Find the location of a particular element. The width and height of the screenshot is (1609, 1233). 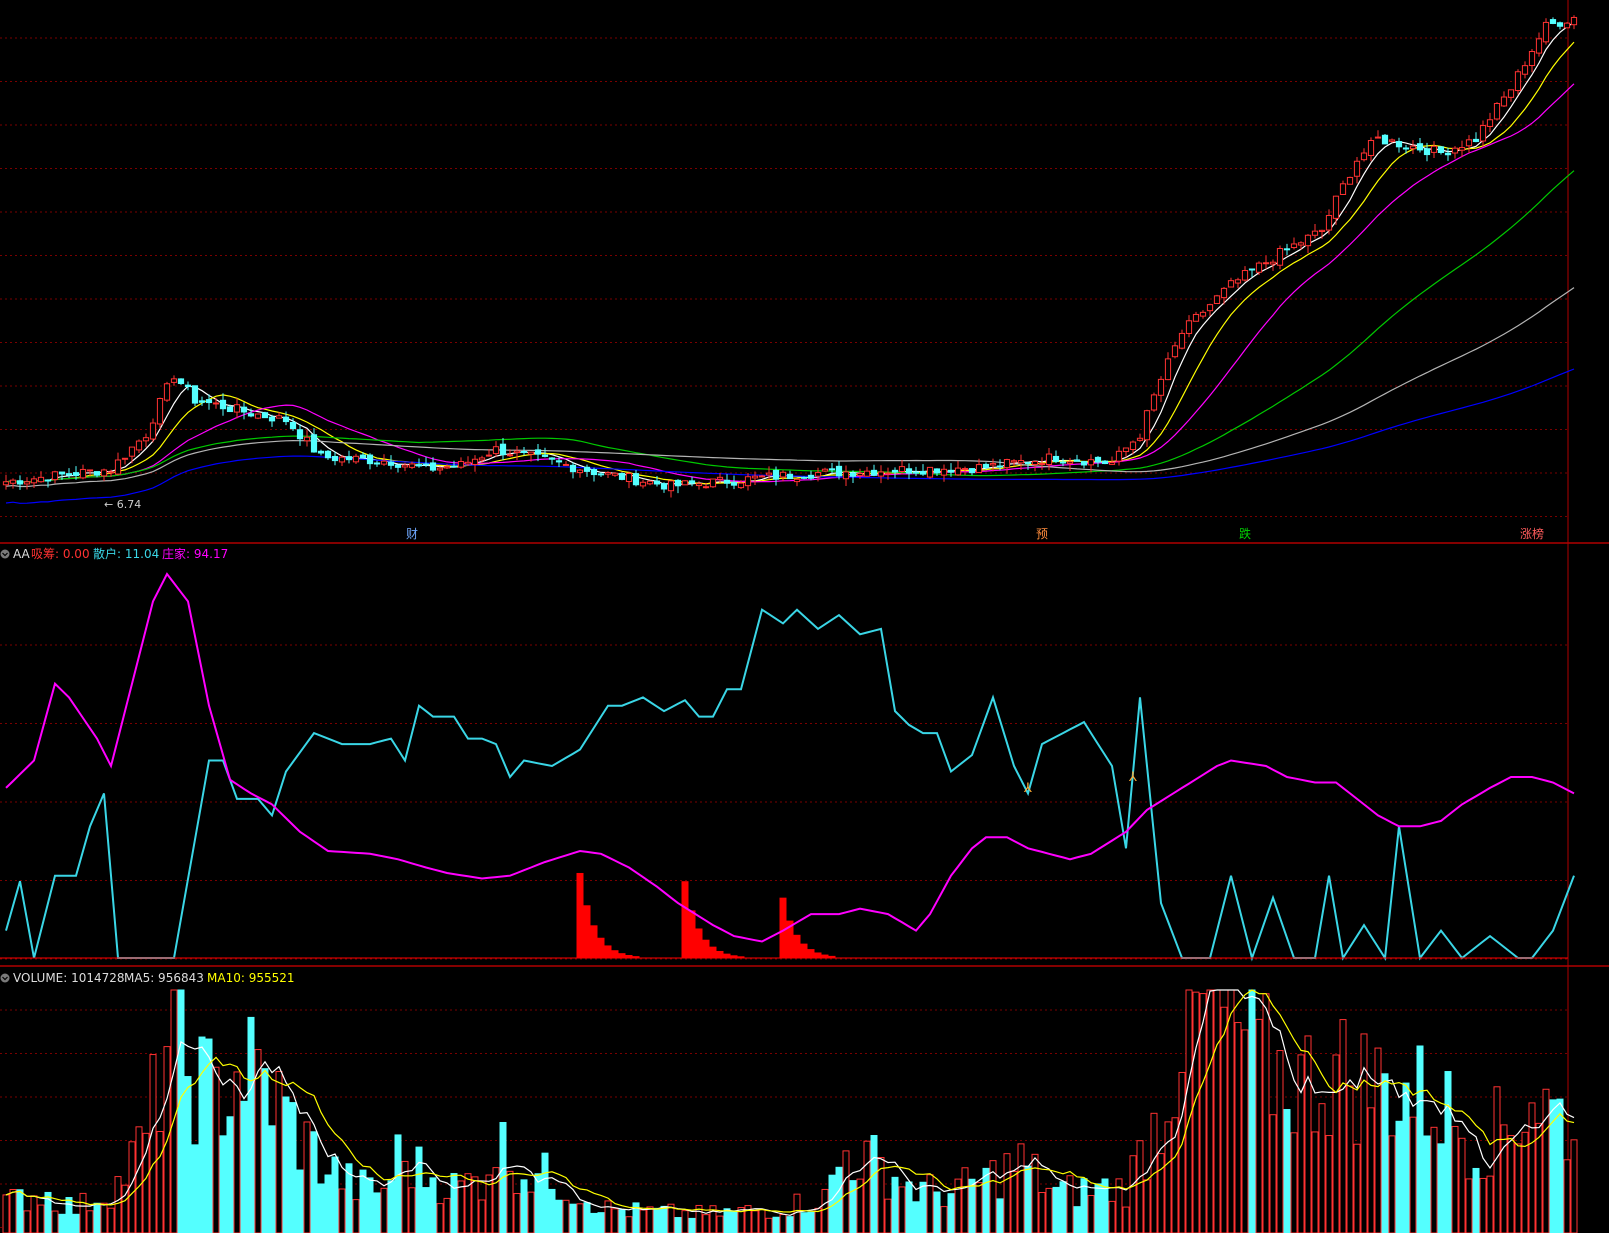

legend-value: MA5: 956843 is located at coordinates (164, 978).